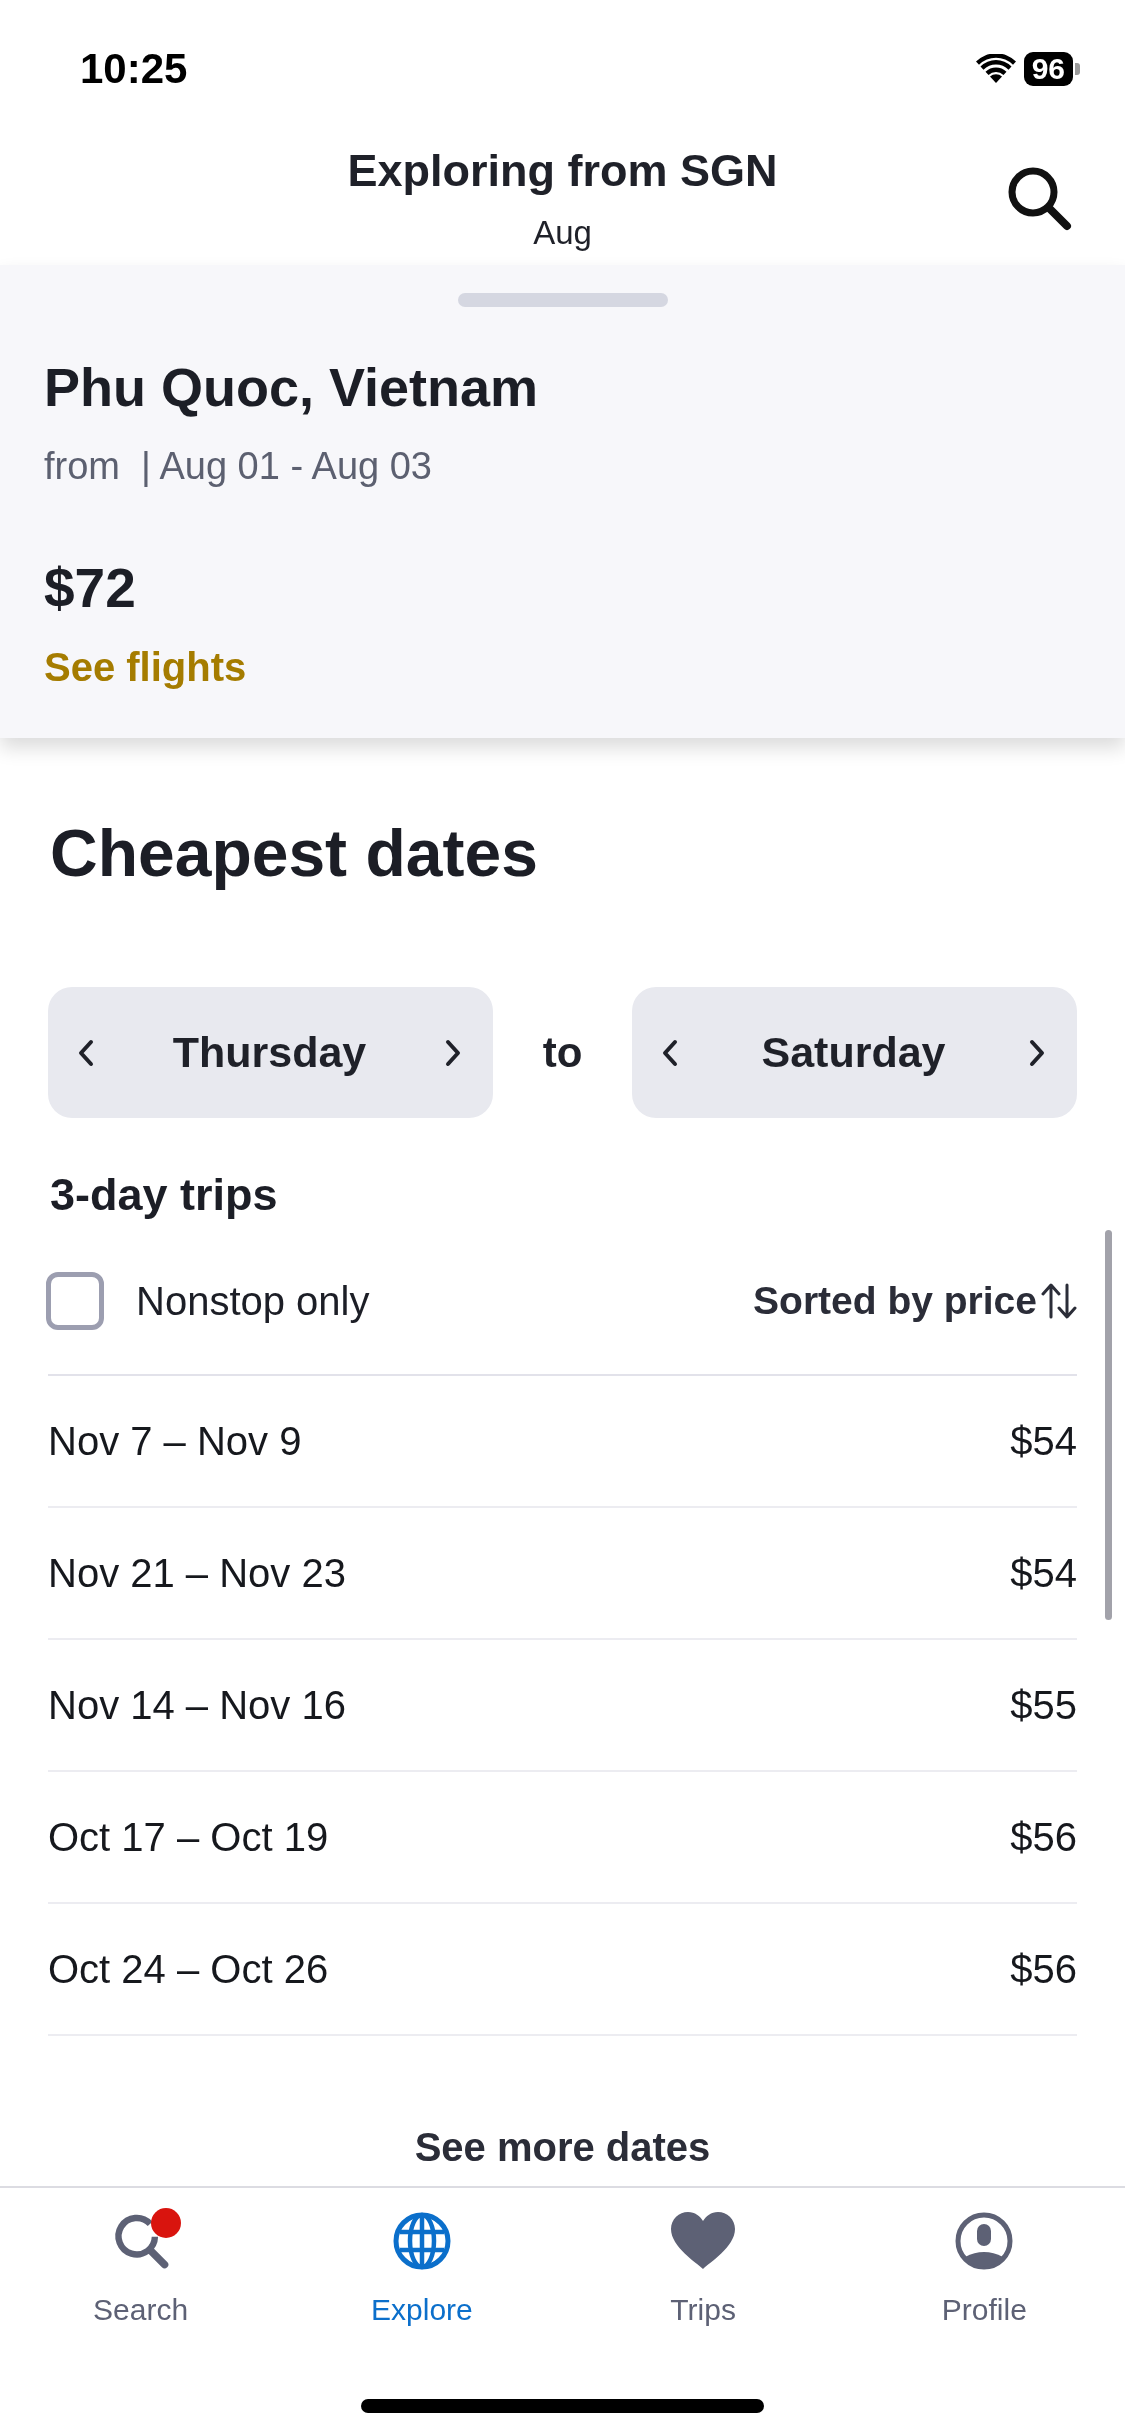 This screenshot has width=1125, height=2436. What do you see at coordinates (421, 2241) in the screenshot?
I see `globe-icon` at bounding box center [421, 2241].